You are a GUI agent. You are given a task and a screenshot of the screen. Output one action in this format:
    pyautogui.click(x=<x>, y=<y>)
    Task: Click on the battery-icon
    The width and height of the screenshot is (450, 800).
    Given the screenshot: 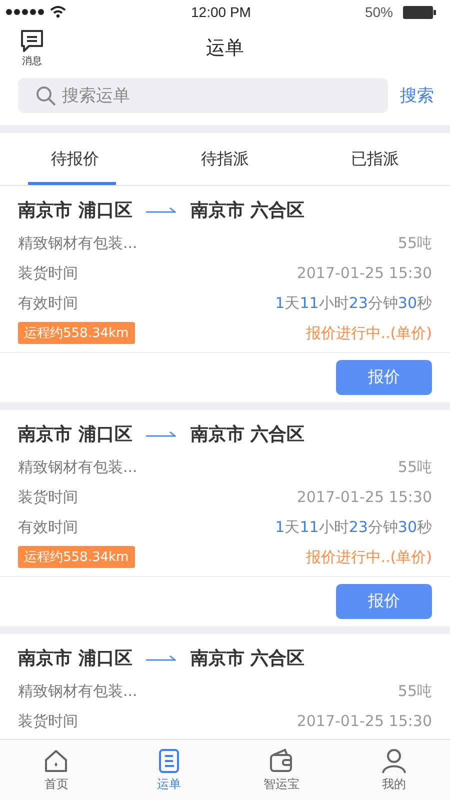 What is the action you would take?
    pyautogui.click(x=419, y=12)
    